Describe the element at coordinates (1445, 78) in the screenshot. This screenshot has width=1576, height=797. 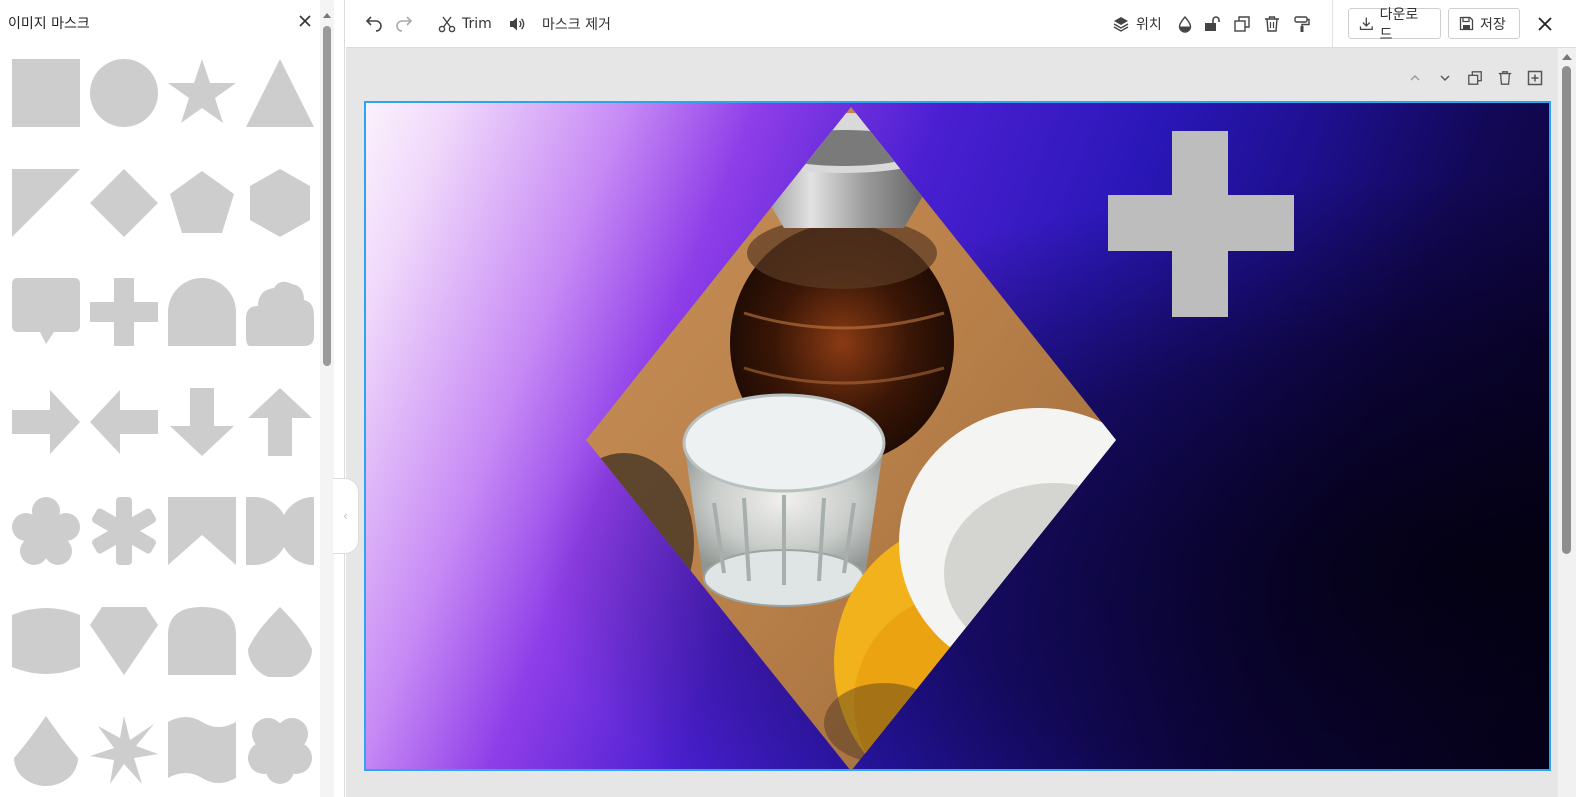
I see `move-page-down-button` at that location.